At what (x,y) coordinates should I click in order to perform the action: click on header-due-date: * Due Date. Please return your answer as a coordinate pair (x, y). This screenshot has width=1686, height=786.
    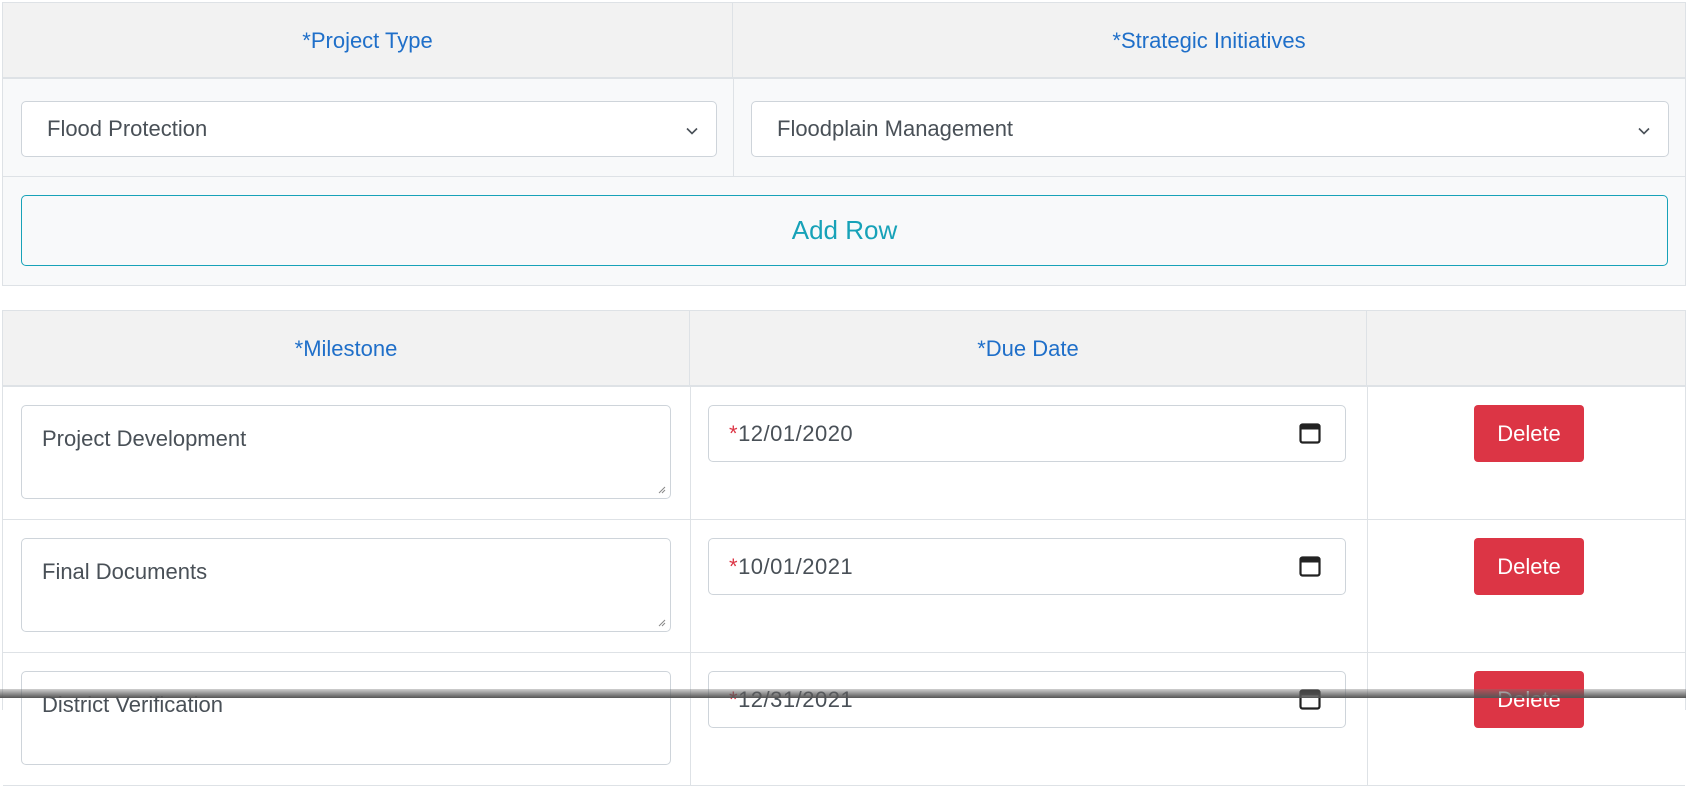
    Looking at the image, I should click on (1028, 349).